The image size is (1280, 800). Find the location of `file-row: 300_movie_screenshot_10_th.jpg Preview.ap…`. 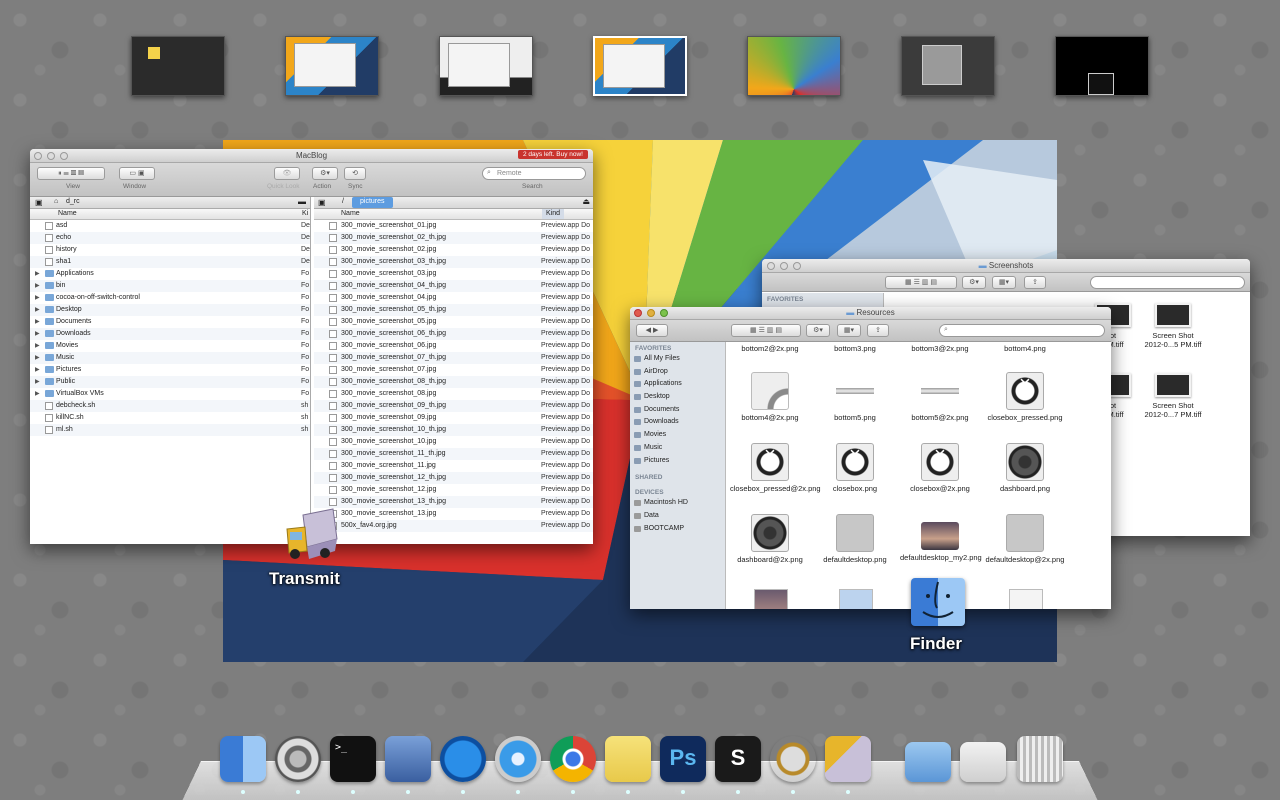

file-row: 300_movie_screenshot_10_th.jpg Preview.ap… is located at coordinates (453, 430).